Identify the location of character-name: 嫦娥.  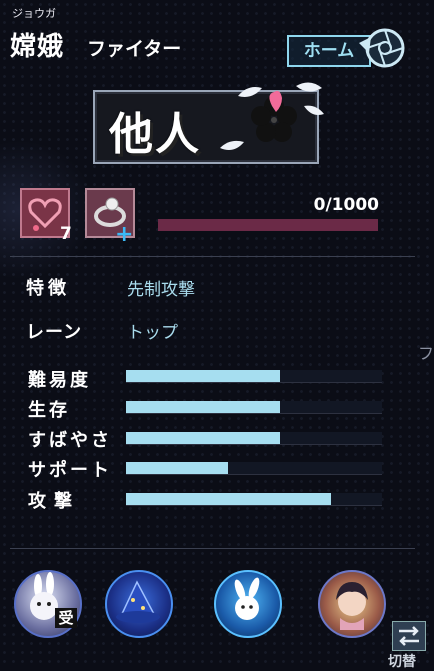
(37, 47).